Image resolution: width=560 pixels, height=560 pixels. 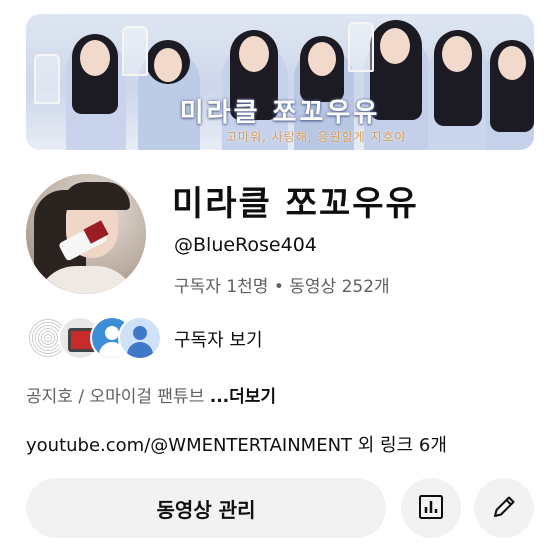 I want to click on analytics-icon, so click(x=431, y=508).